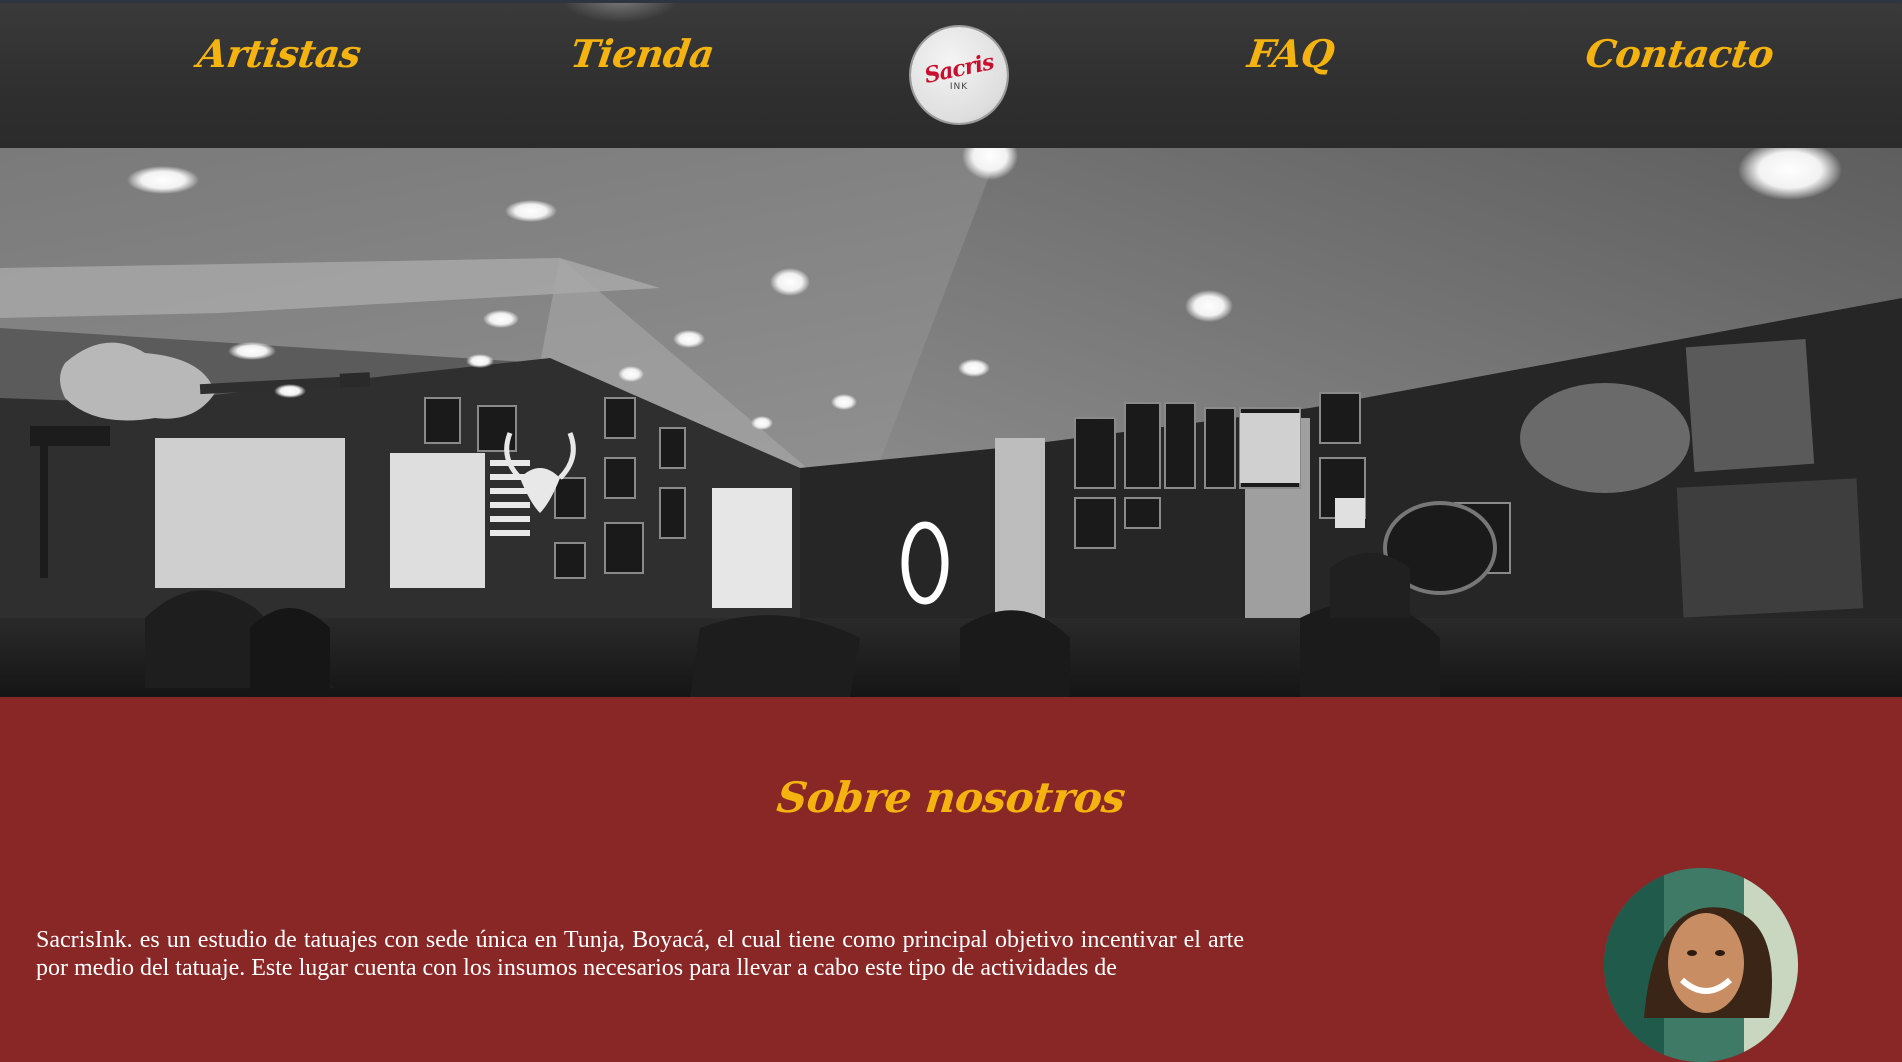 The image size is (1902, 1062). Describe the element at coordinates (1680, 53) in the screenshot. I see `nav-contacto: Contacto` at that location.